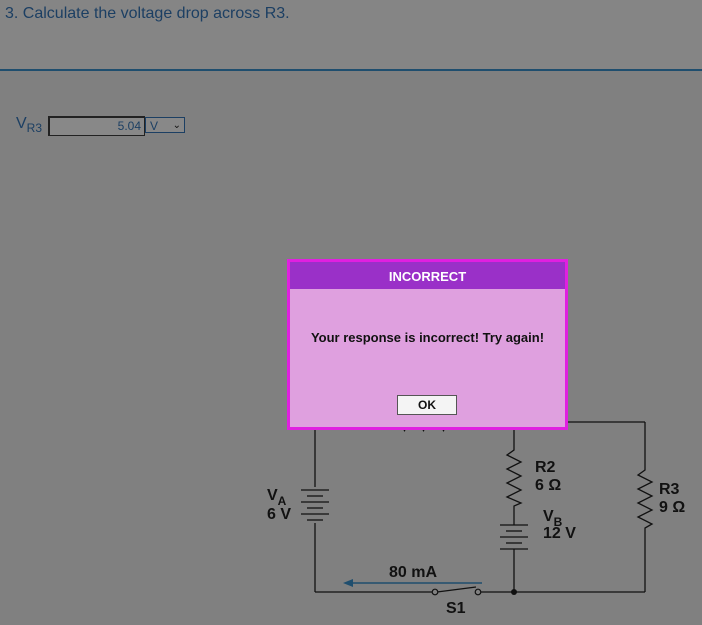 Image resolution: width=702 pixels, height=625 pixels. What do you see at coordinates (514, 477) in the screenshot?
I see `resistor-r2-symbol` at bounding box center [514, 477].